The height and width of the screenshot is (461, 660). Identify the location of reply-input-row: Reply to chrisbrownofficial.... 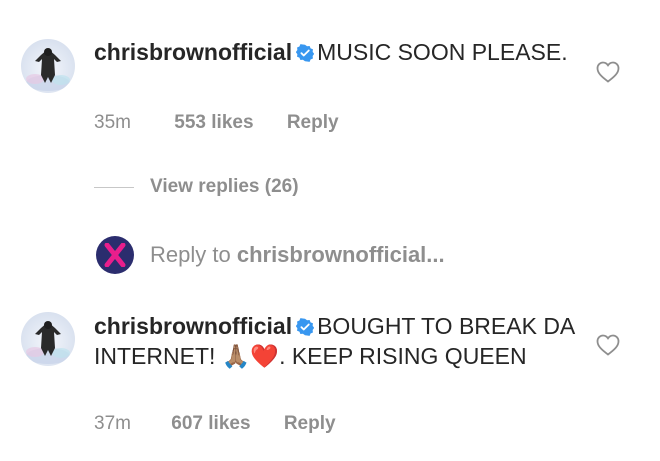
(270, 255).